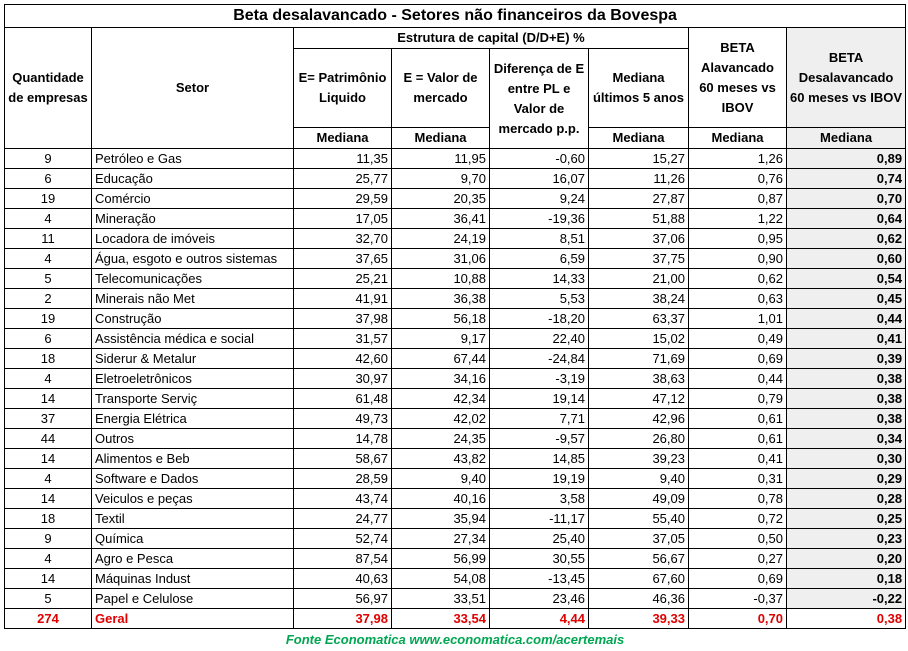 This screenshot has width=908, height=651. What do you see at coordinates (539, 239) in the screenshot?
I see `row-diff: 8,51` at bounding box center [539, 239].